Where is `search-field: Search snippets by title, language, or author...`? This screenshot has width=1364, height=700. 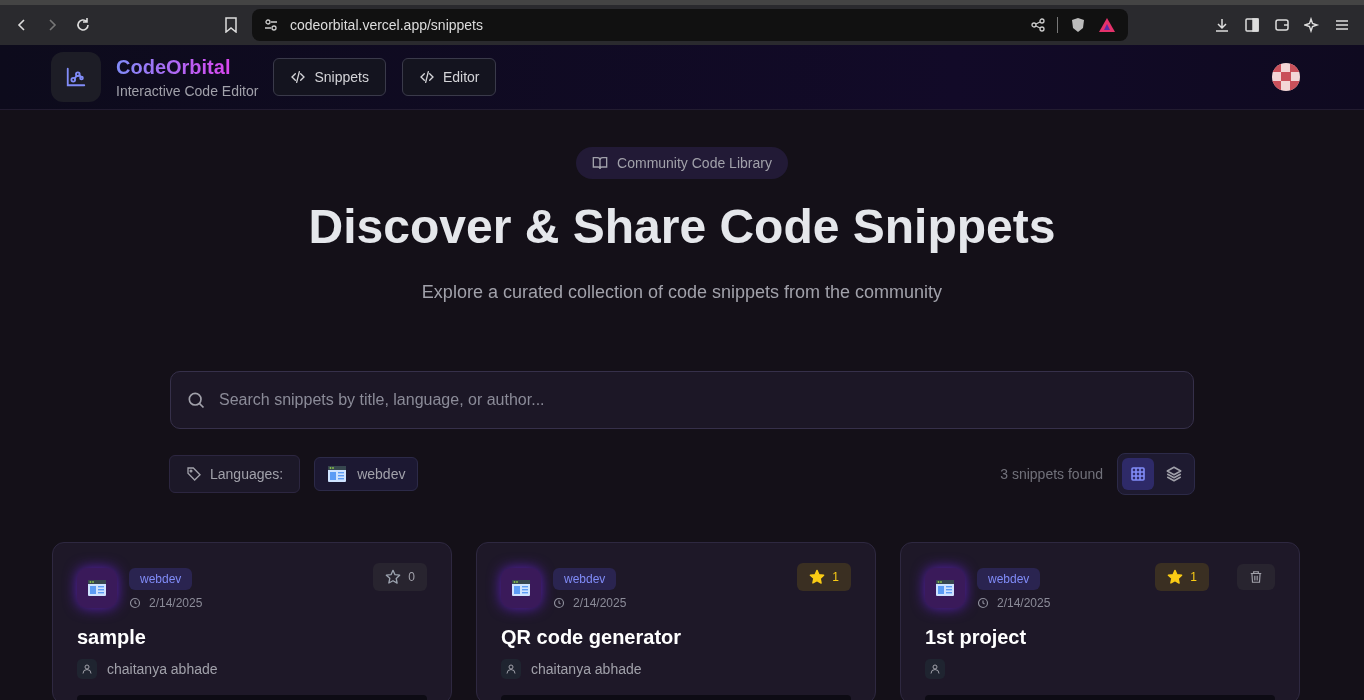 search-field: Search snippets by title, language, or author... is located at coordinates (682, 400).